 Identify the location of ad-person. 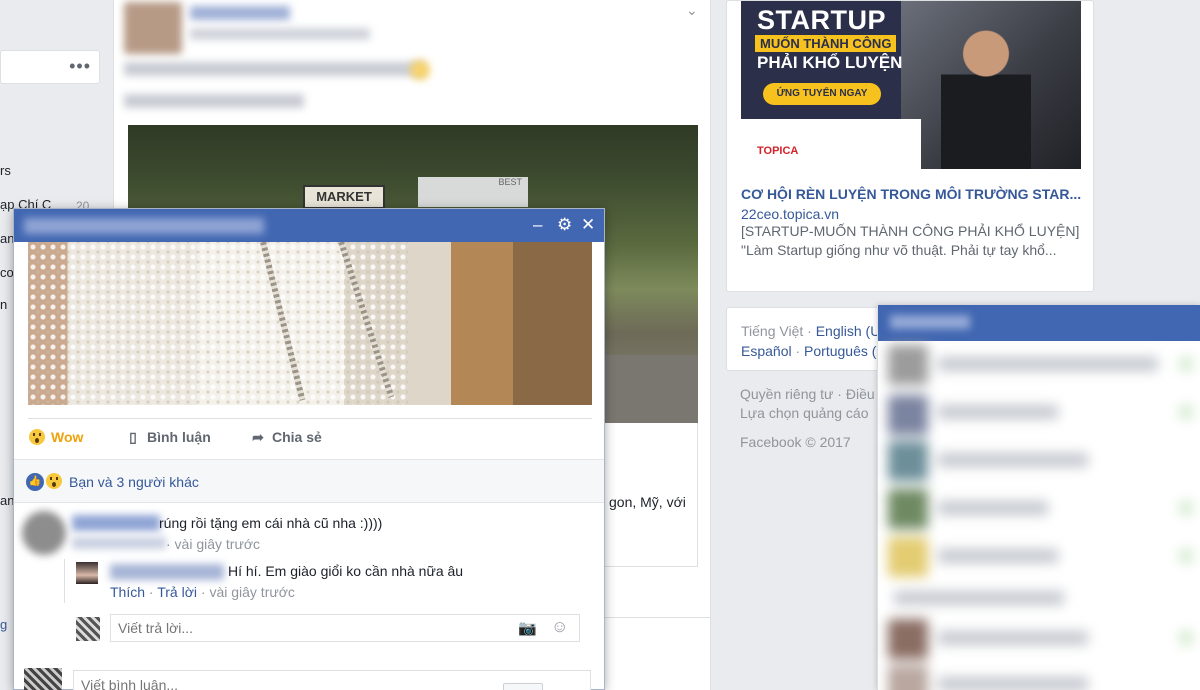
(986, 95).